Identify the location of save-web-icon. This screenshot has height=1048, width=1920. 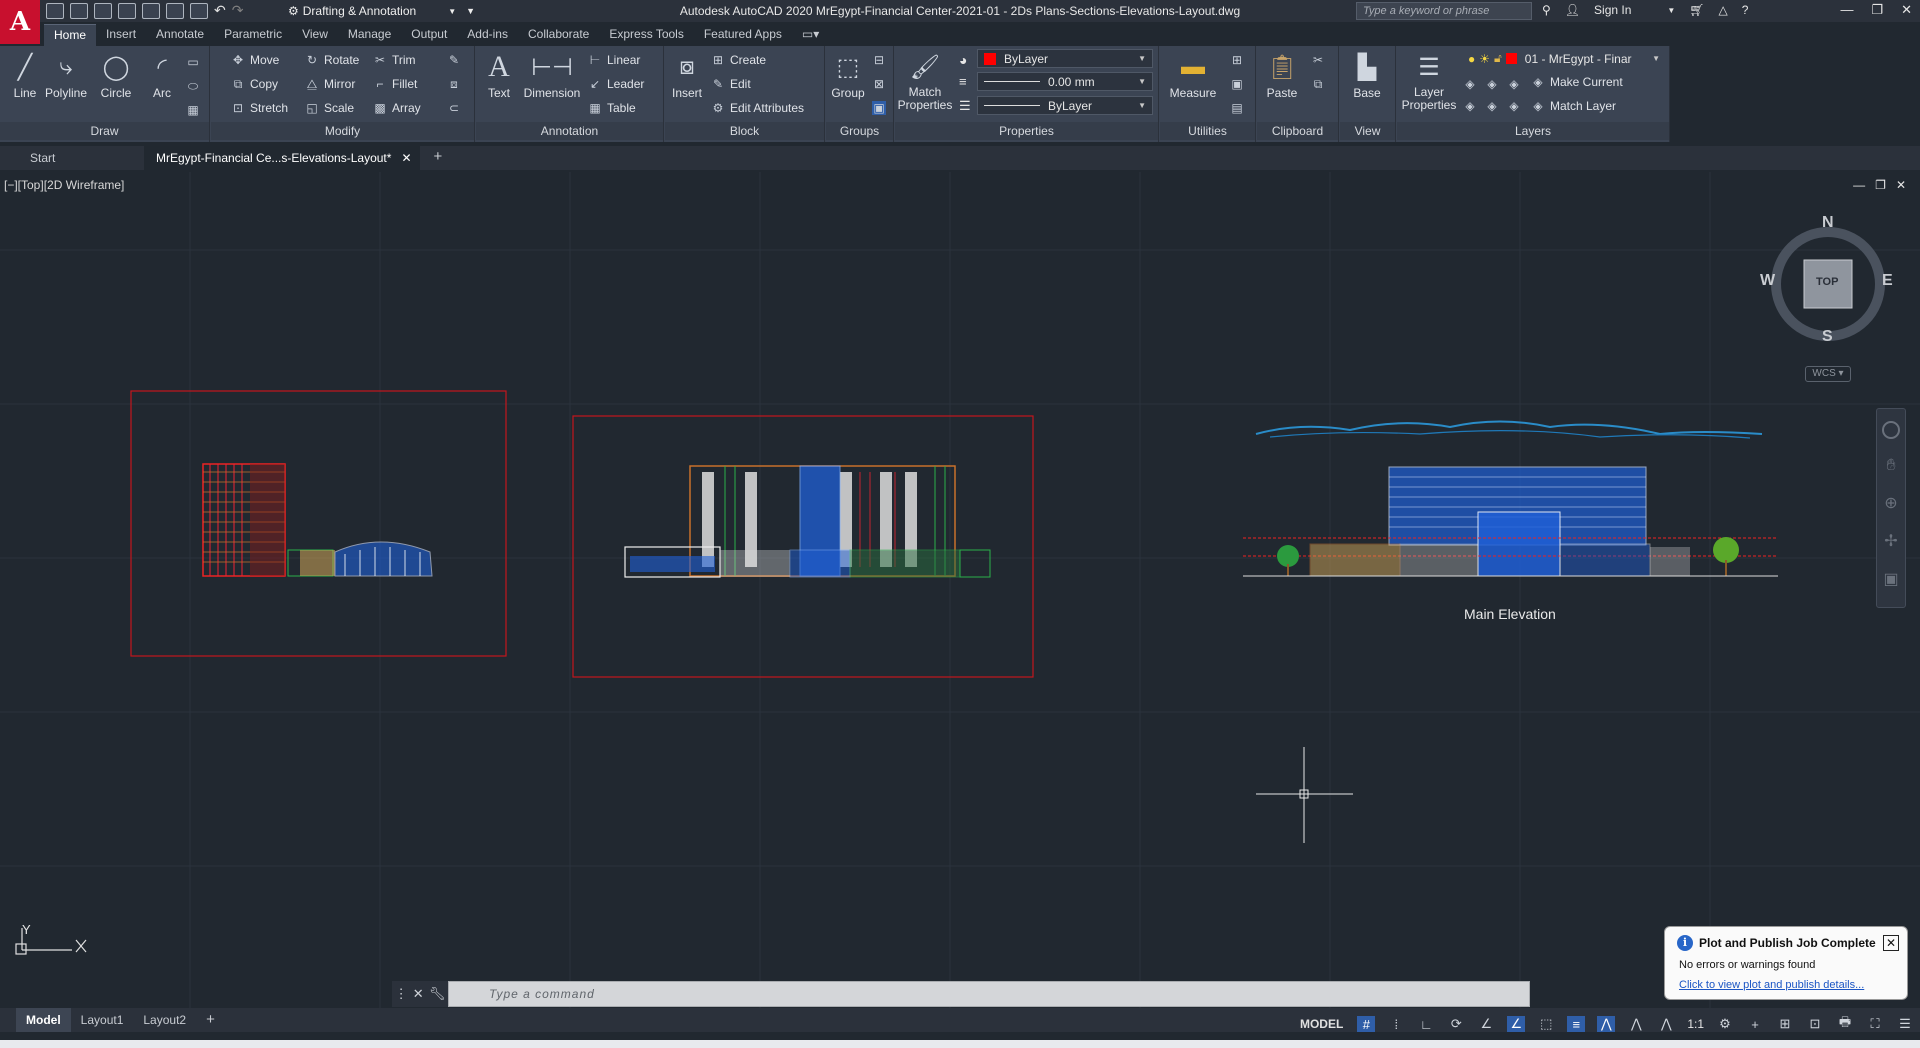
(175, 10).